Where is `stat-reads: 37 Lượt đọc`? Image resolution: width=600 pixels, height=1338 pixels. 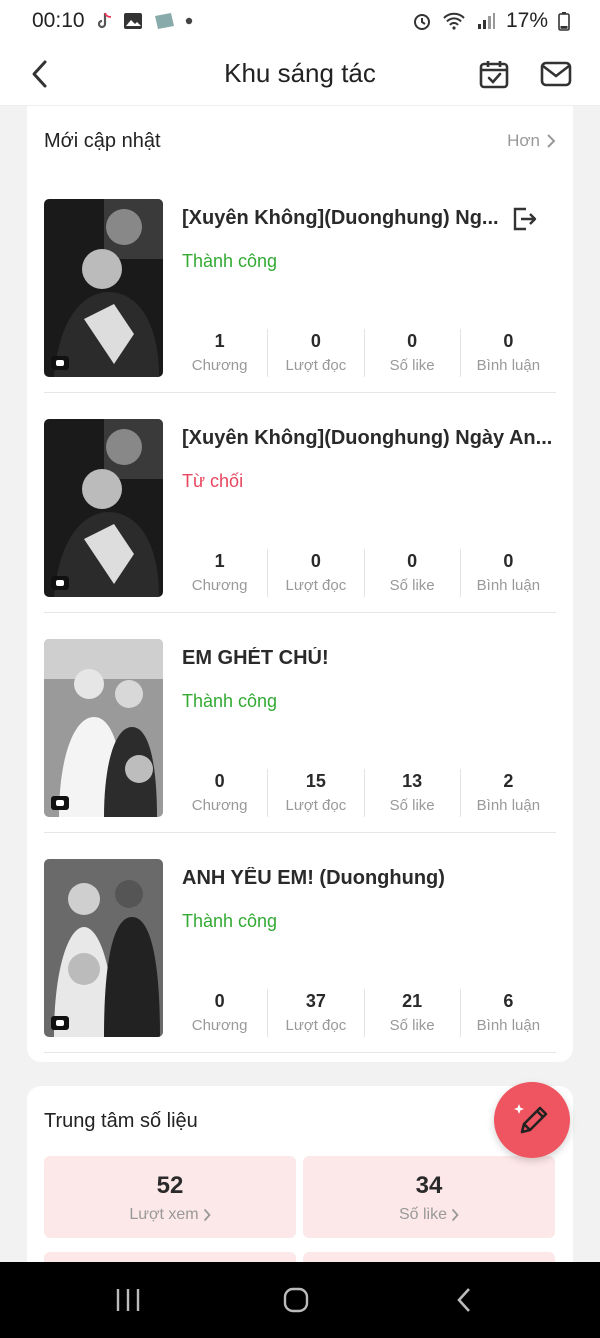 stat-reads: 37 Lượt đọc is located at coordinates (316, 1013).